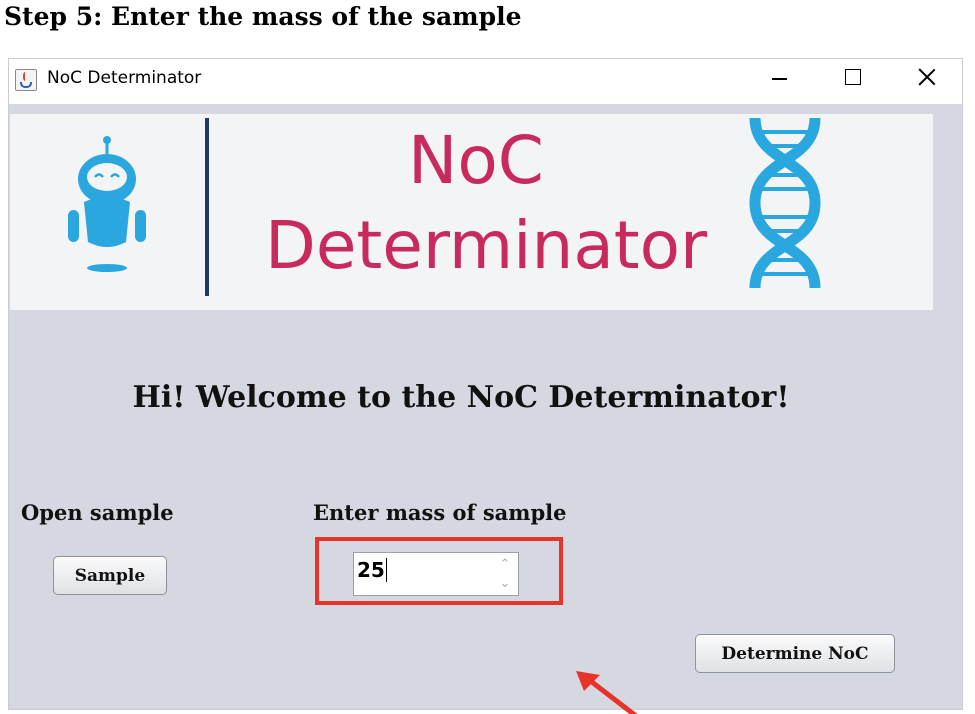 The height and width of the screenshot is (714, 975). What do you see at coordinates (927, 79) in the screenshot?
I see `close-icon` at bounding box center [927, 79].